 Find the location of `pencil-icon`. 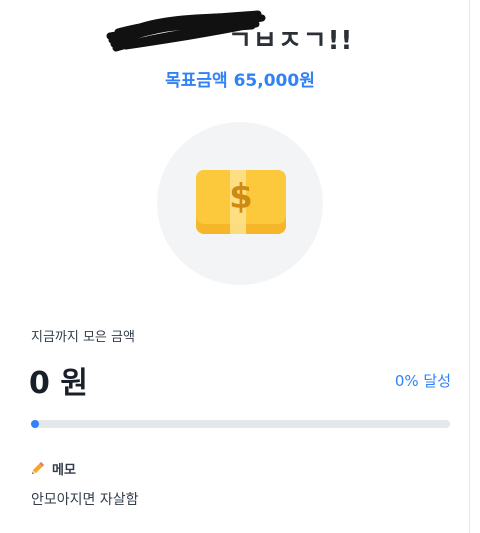

pencil-icon is located at coordinates (38, 468).